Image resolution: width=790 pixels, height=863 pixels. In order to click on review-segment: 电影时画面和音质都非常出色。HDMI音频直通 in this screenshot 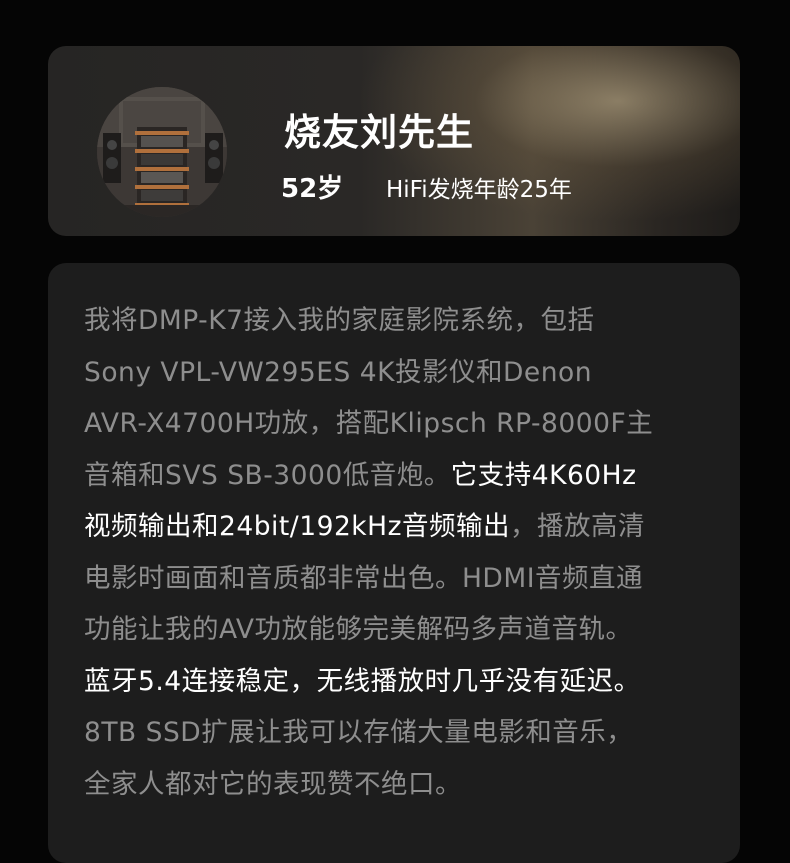, I will do `click(364, 578)`.